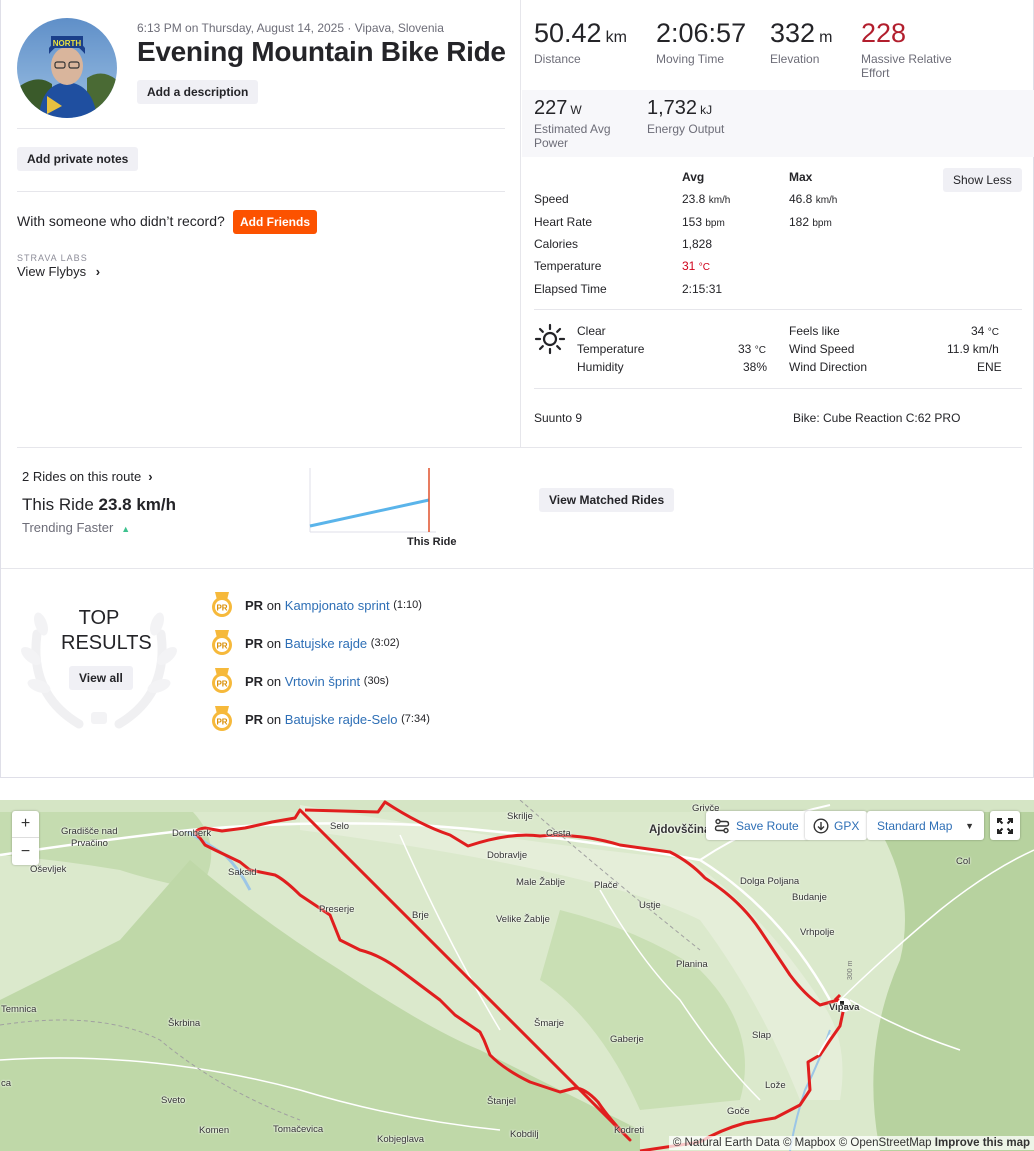 The width and height of the screenshot is (1034, 1151). I want to click on map-type-label: Standard Map, so click(915, 825).